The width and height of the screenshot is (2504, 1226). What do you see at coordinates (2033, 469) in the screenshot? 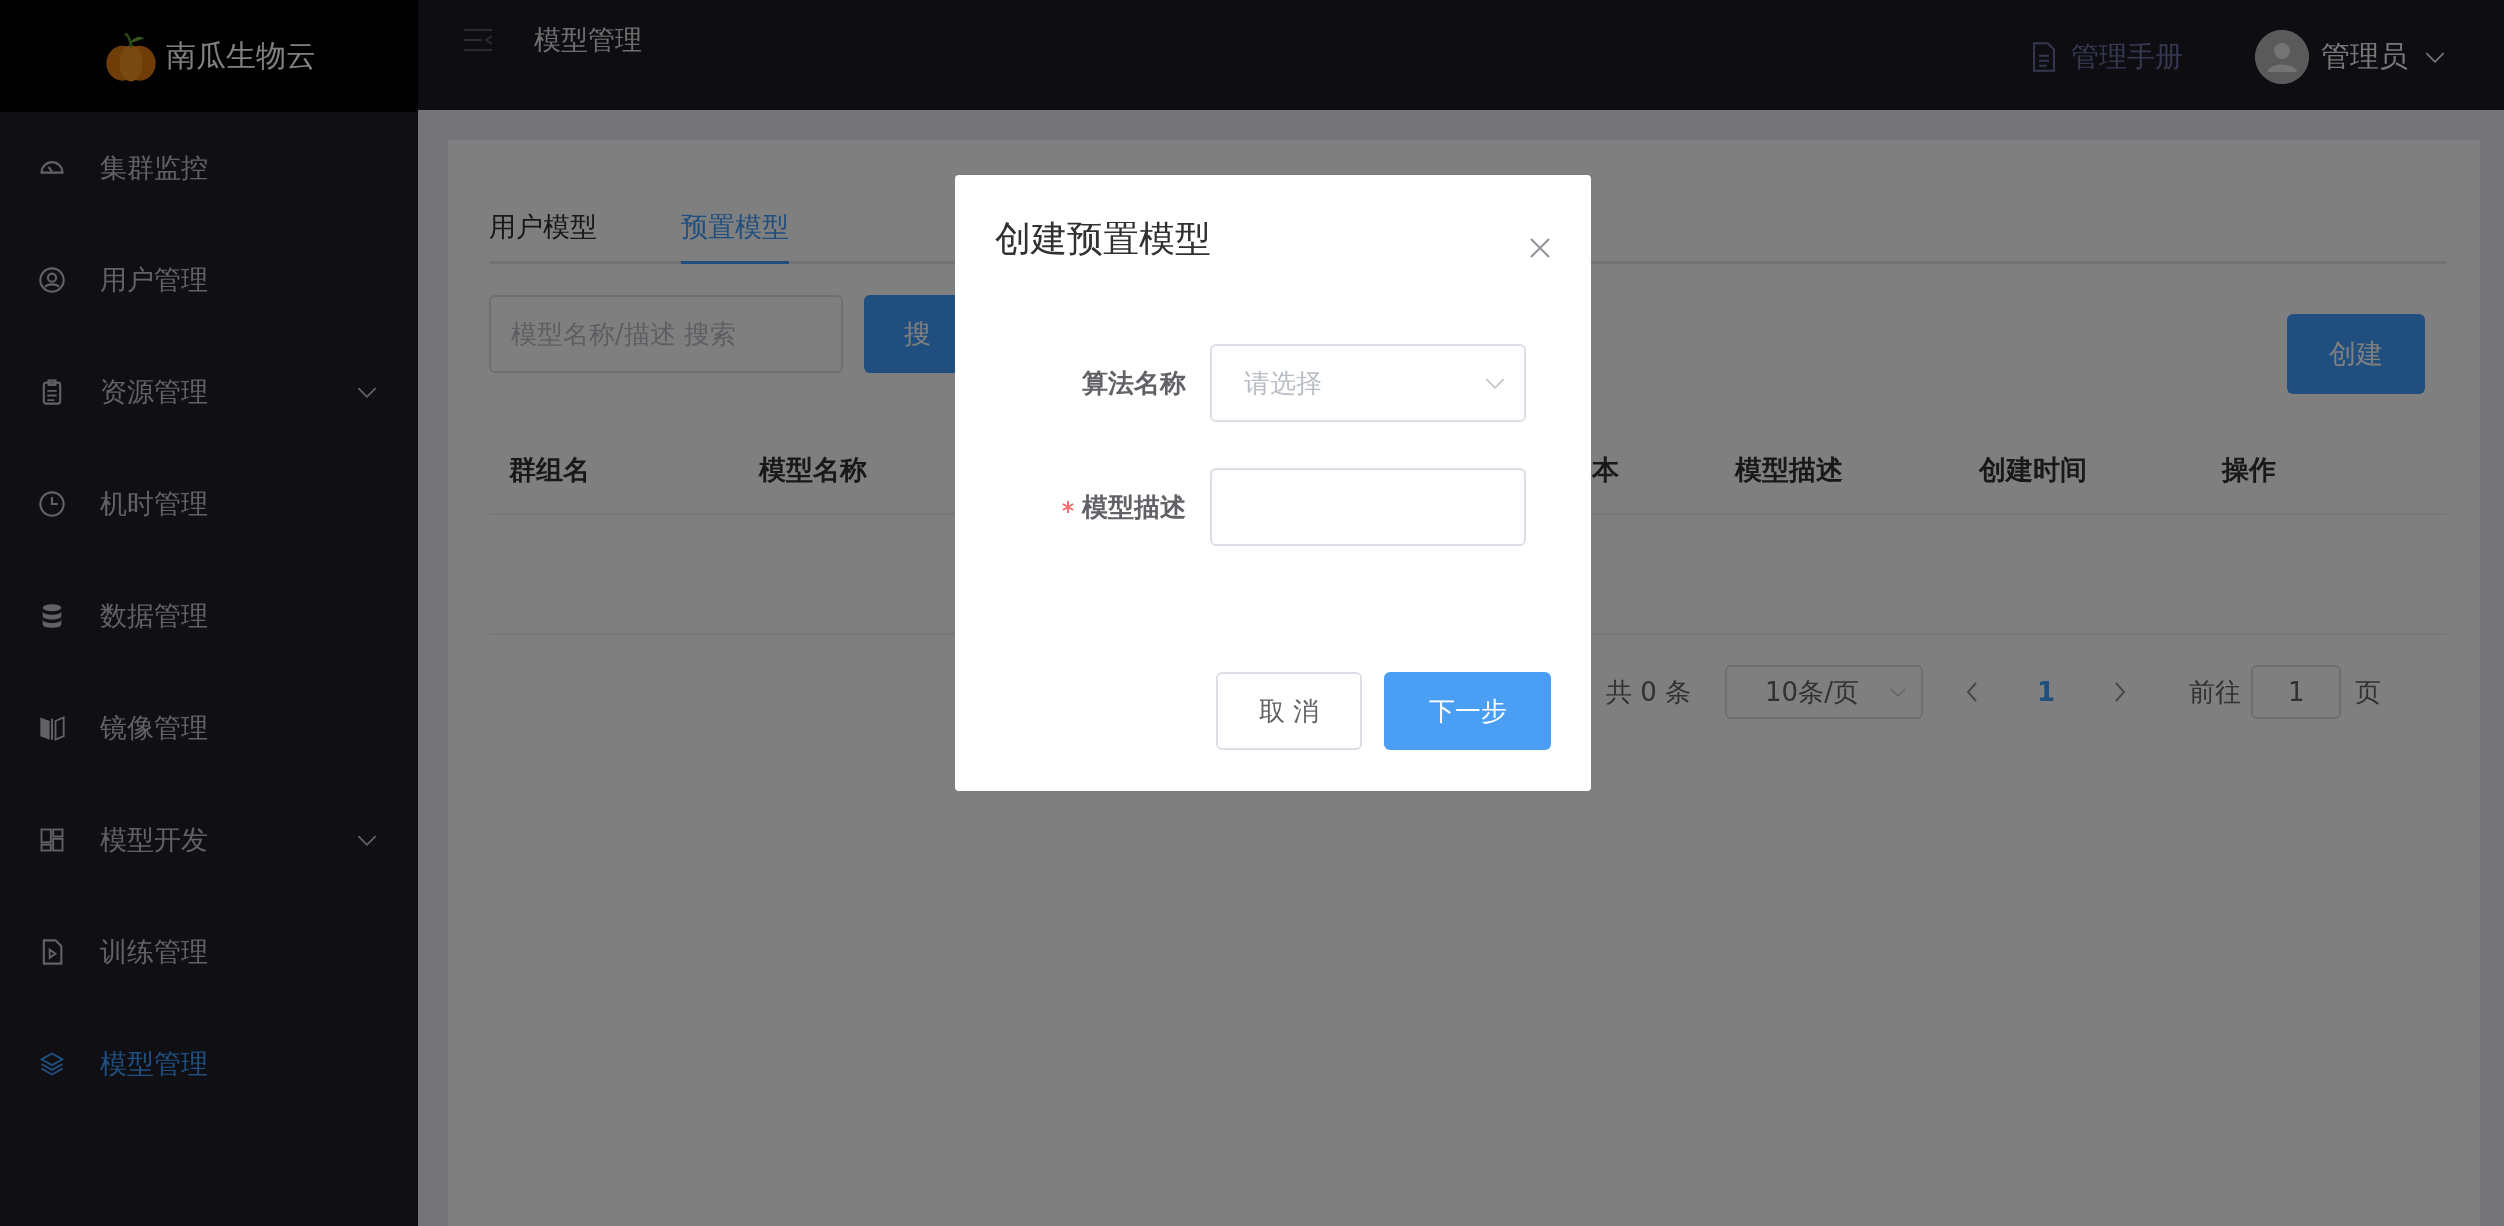
I see `column-header: 创建时间` at bounding box center [2033, 469].